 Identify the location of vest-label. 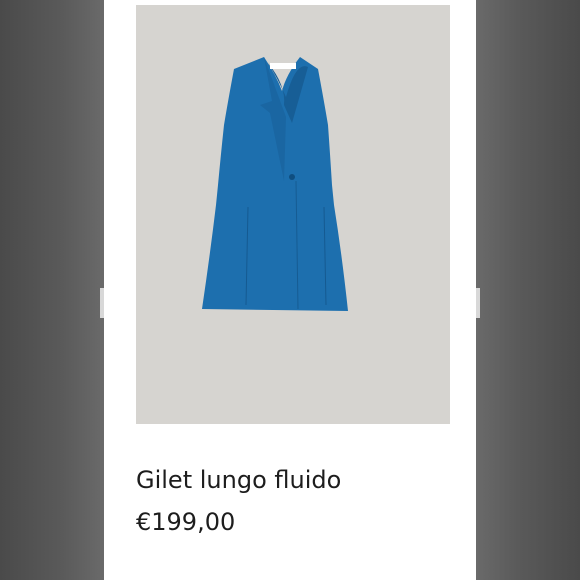
(283, 66).